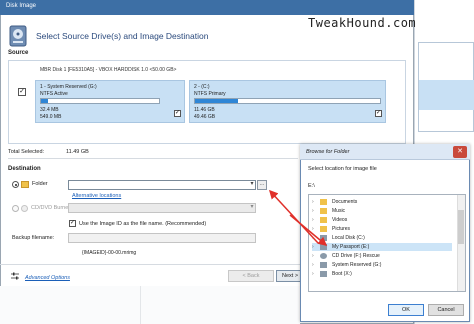 Image resolution: width=474 pixels, height=324 pixels. What do you see at coordinates (351, 247) in the screenshot?
I see `tree-item-label: My Passport (E:)` at bounding box center [351, 247].